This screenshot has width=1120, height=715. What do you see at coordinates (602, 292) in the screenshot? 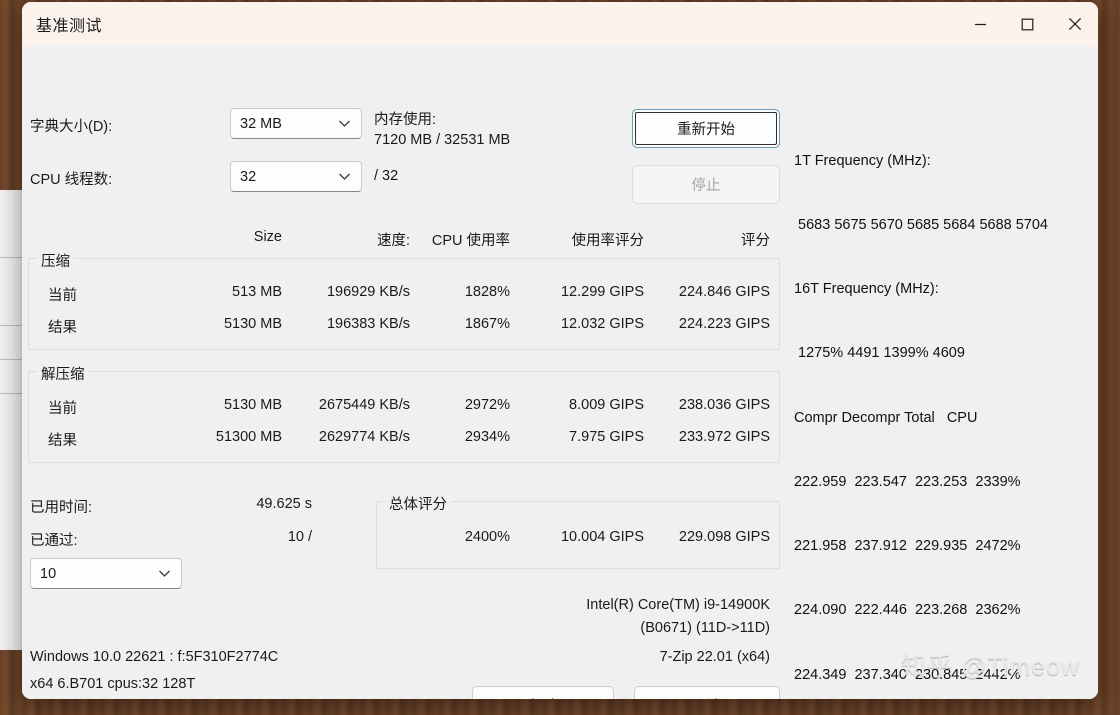
I see `table-cell-usage-rating: 12.299 GIPS` at bounding box center [602, 292].